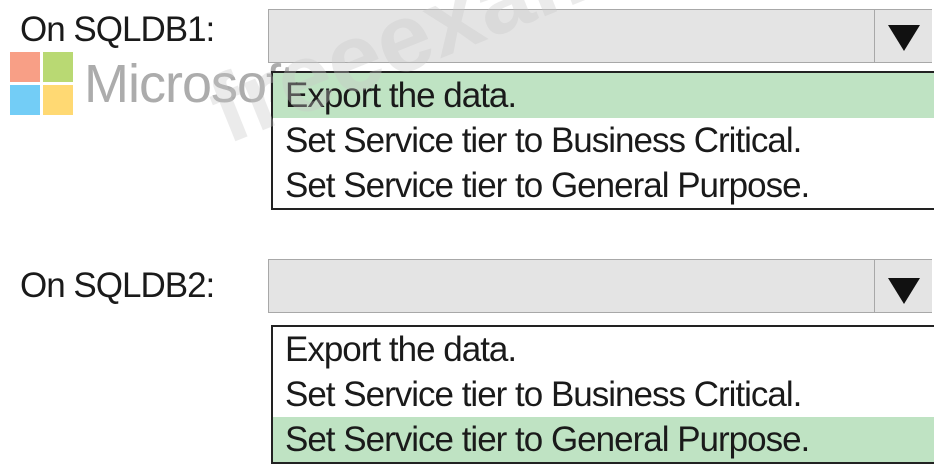 This screenshot has width=934, height=466. I want to click on answer-dropdown-sqldb1, so click(600, 36).